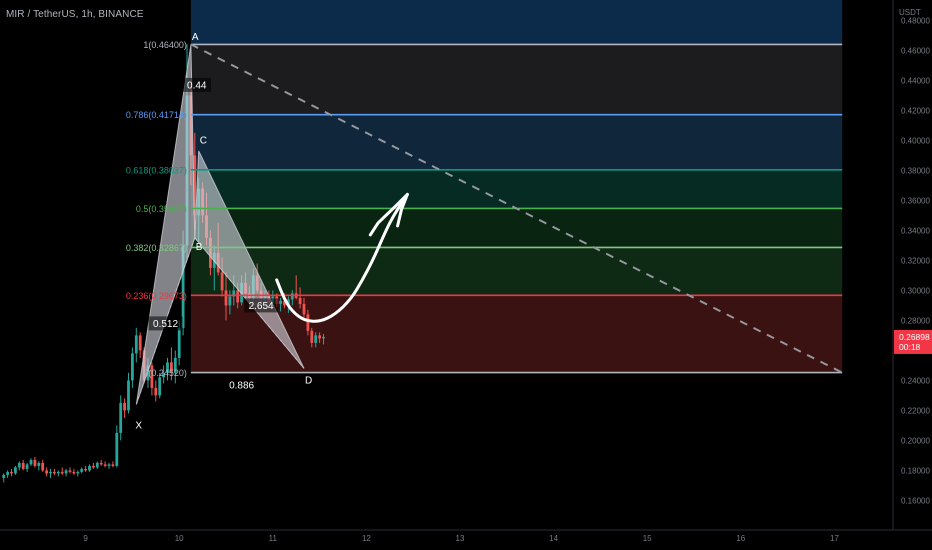 This screenshot has height=550, width=932. What do you see at coordinates (199, 247) in the screenshot?
I see `pattern-point-b: B` at bounding box center [199, 247].